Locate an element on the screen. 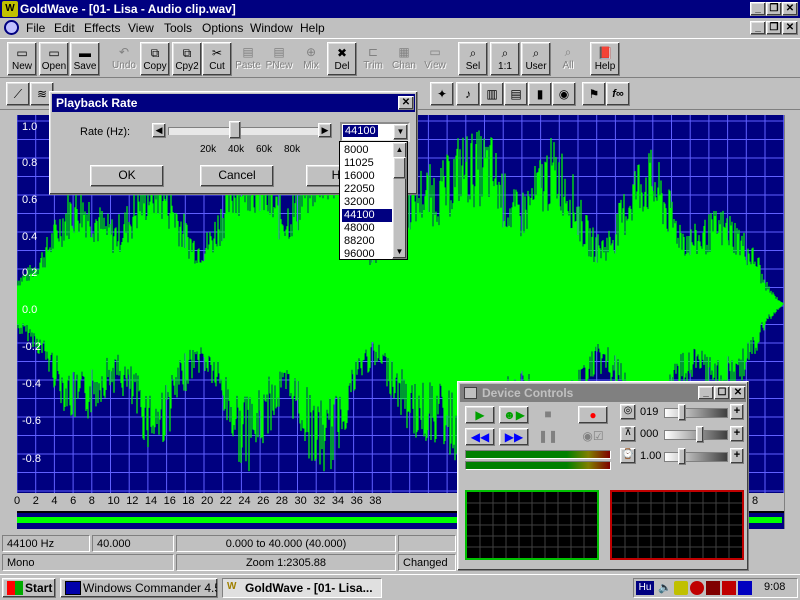  toolbar-paste-button: ▤ Paste is located at coordinates (248, 59).